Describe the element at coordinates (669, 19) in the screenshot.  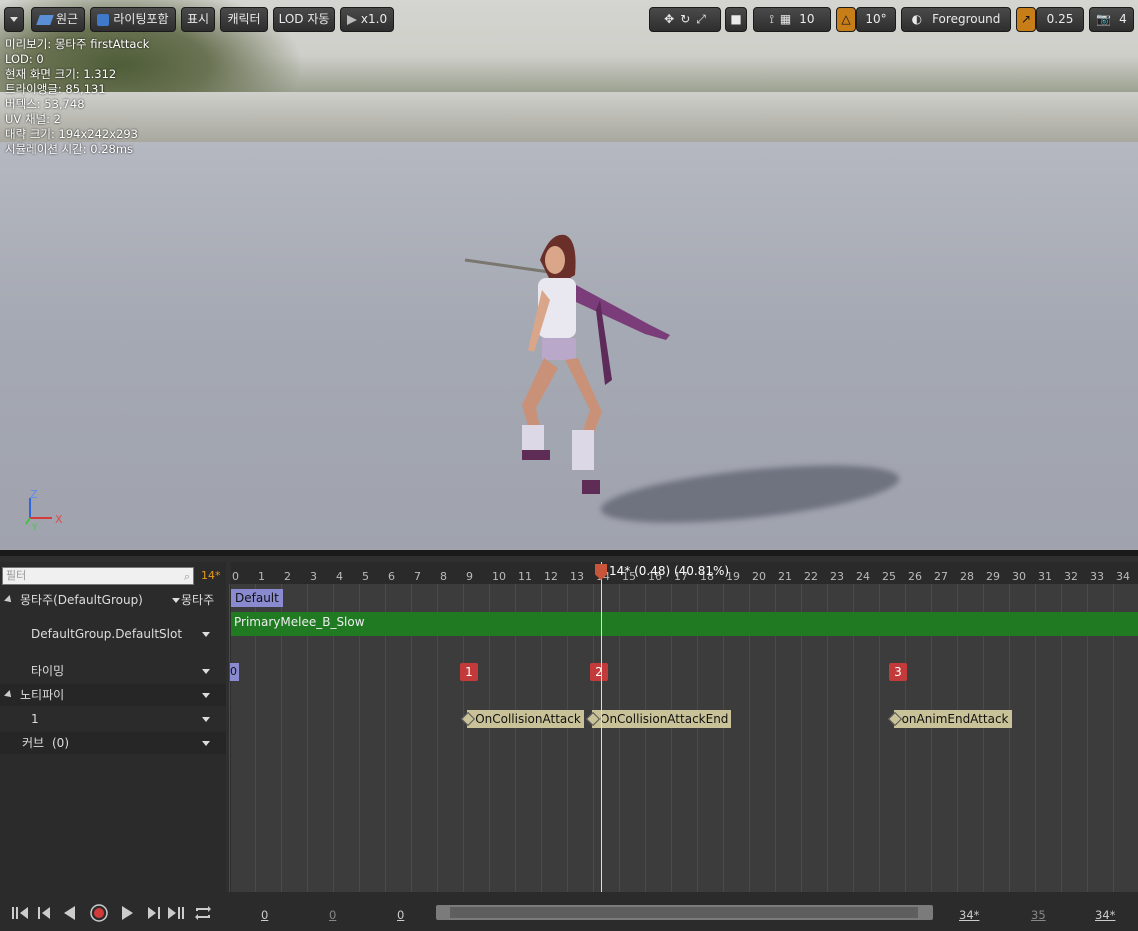
I see `move-icon: ✥` at that location.